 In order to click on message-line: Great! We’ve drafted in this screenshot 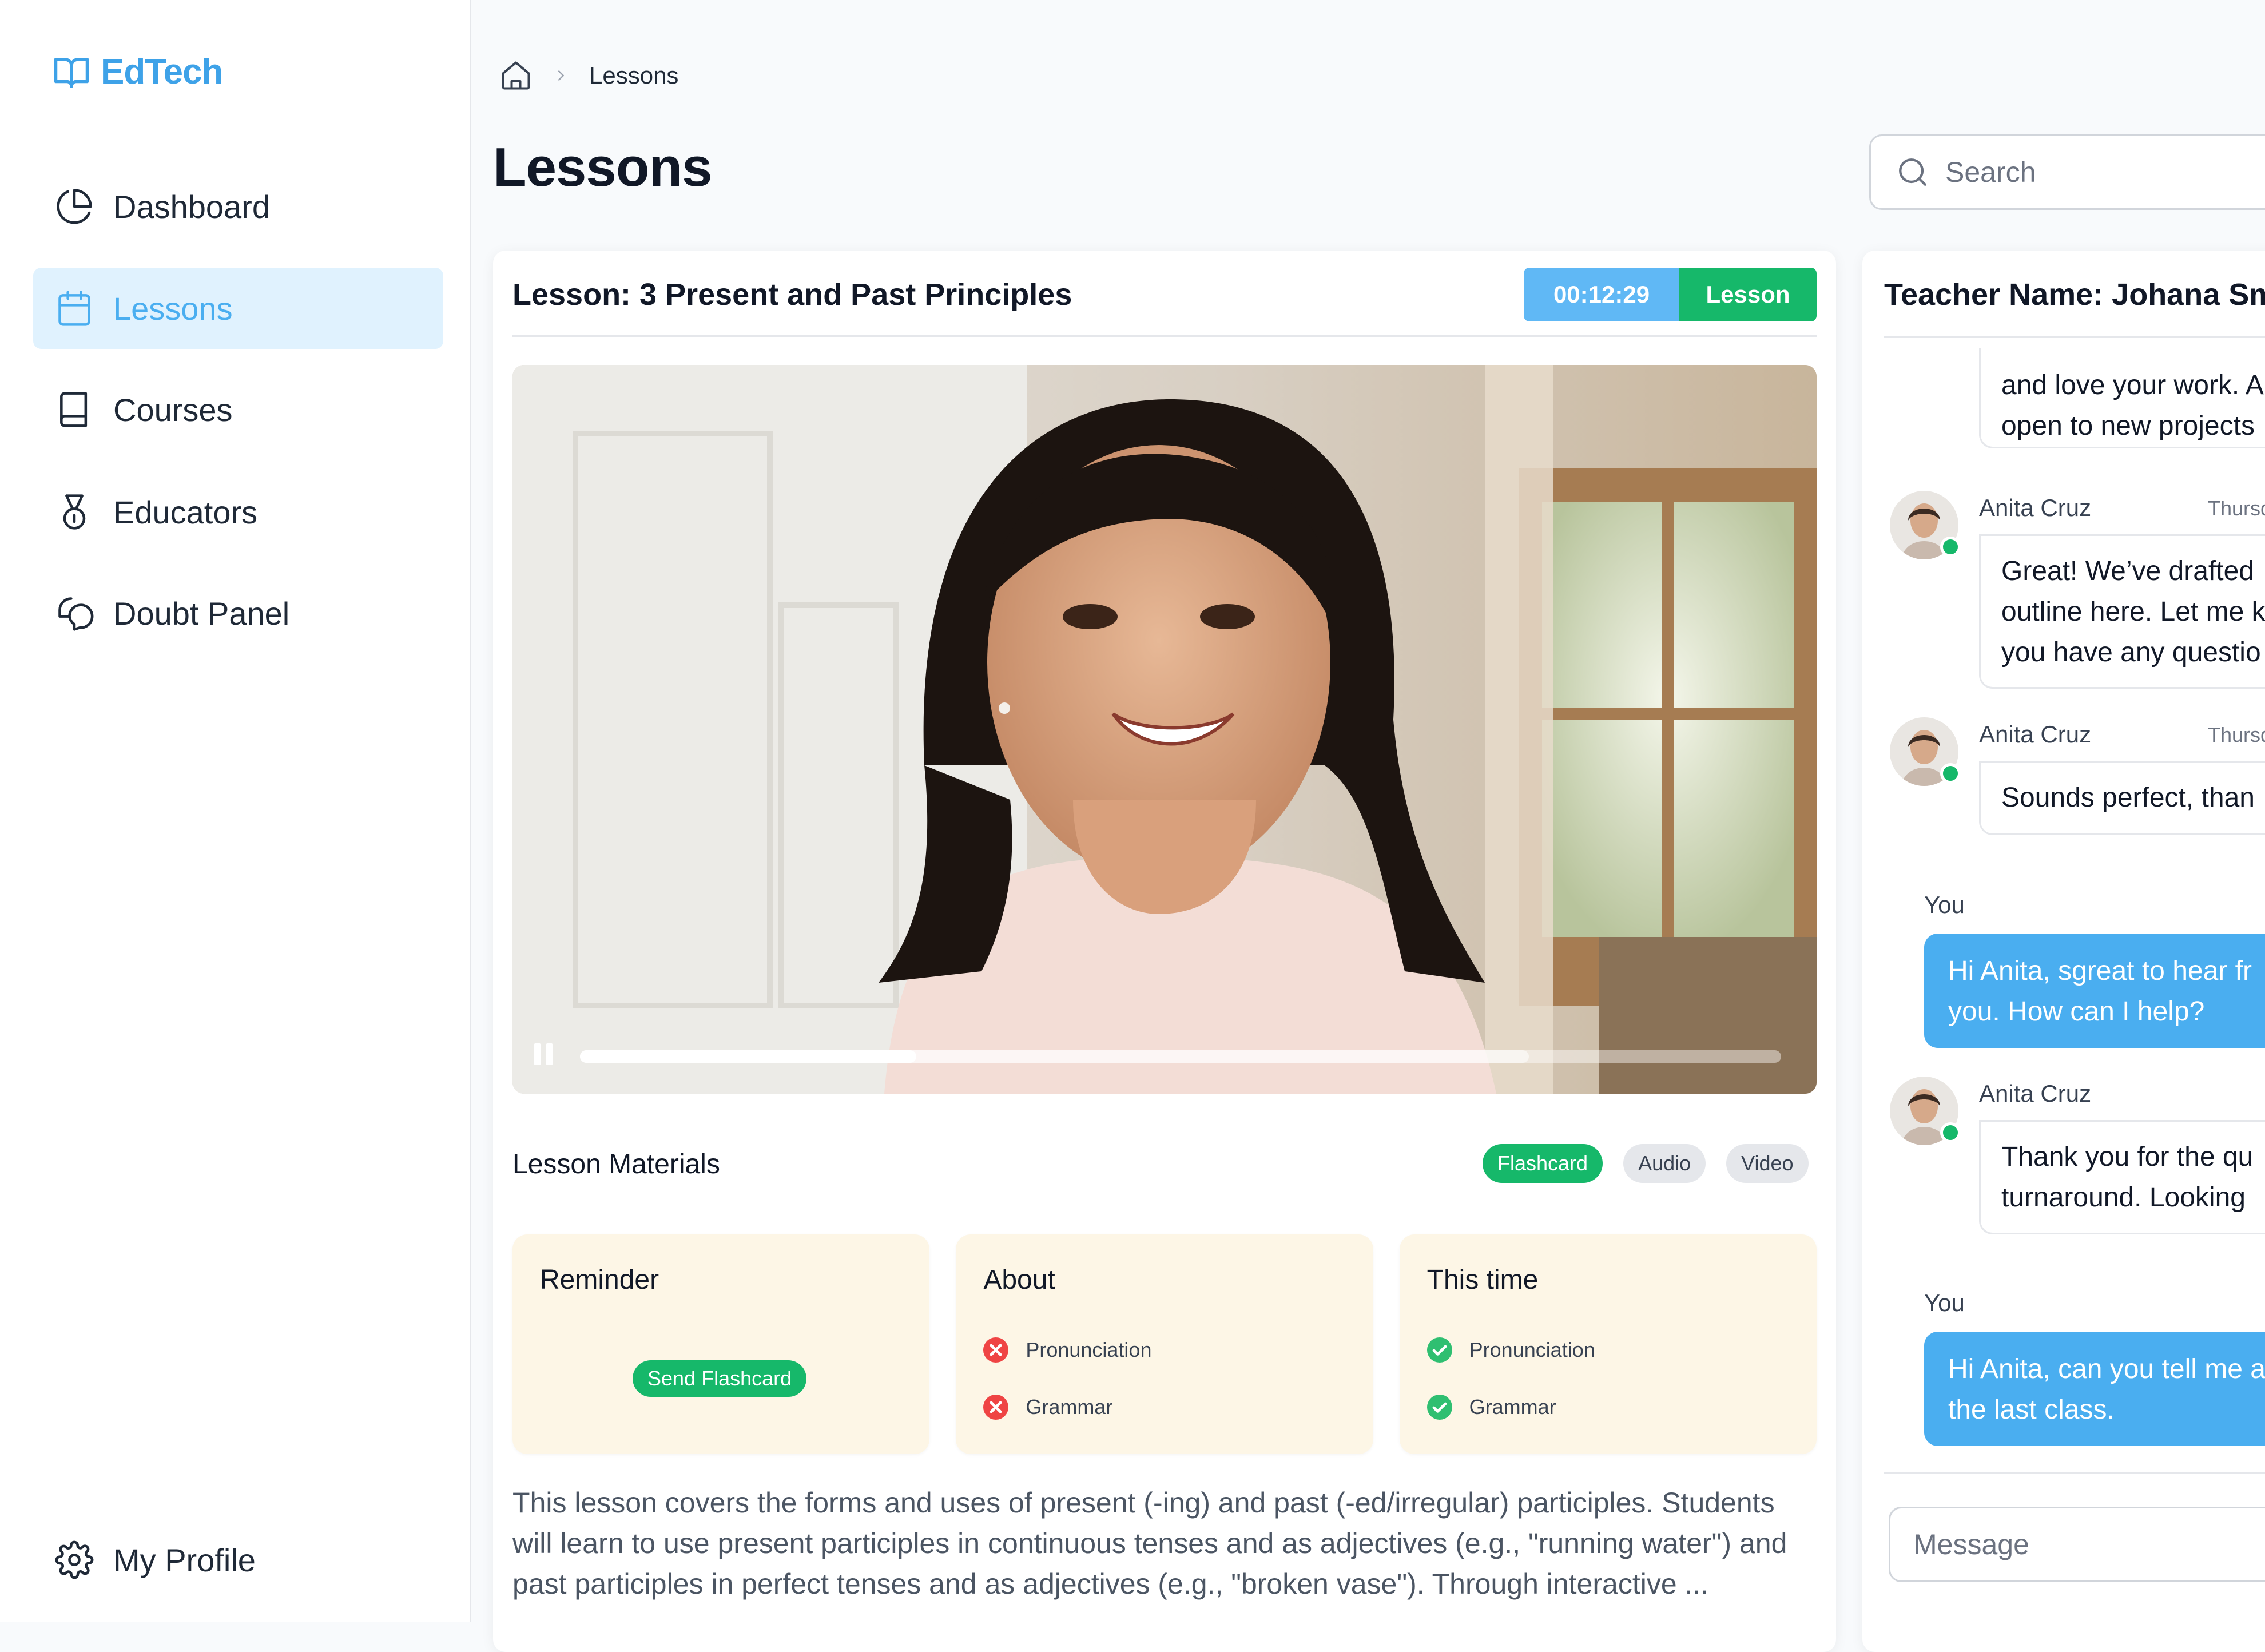, I will do `click(2127, 571)`.